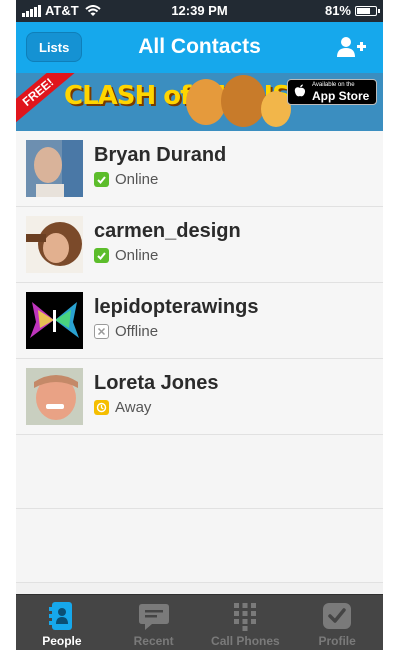  What do you see at coordinates (199, 397) in the screenshot?
I see `contact-row: Loreta Jones Away` at bounding box center [199, 397].